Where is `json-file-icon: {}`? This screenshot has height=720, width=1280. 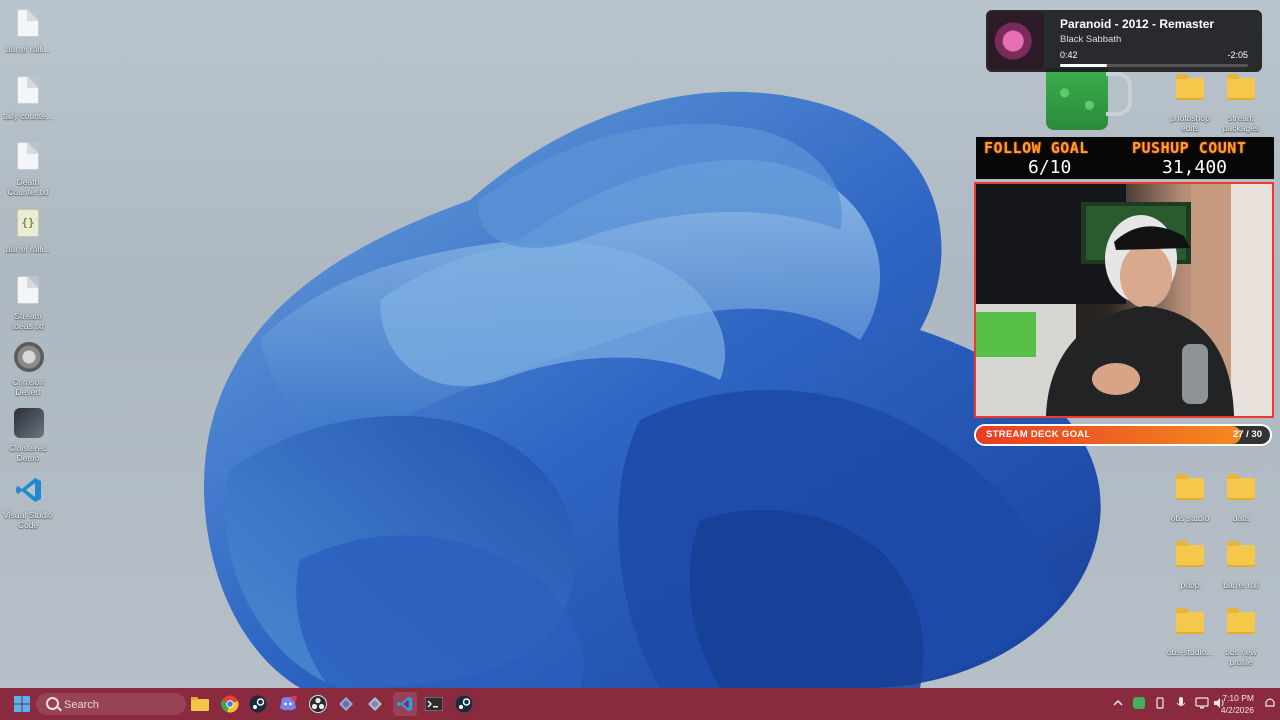
json-file-icon: {} is located at coordinates (28, 225).